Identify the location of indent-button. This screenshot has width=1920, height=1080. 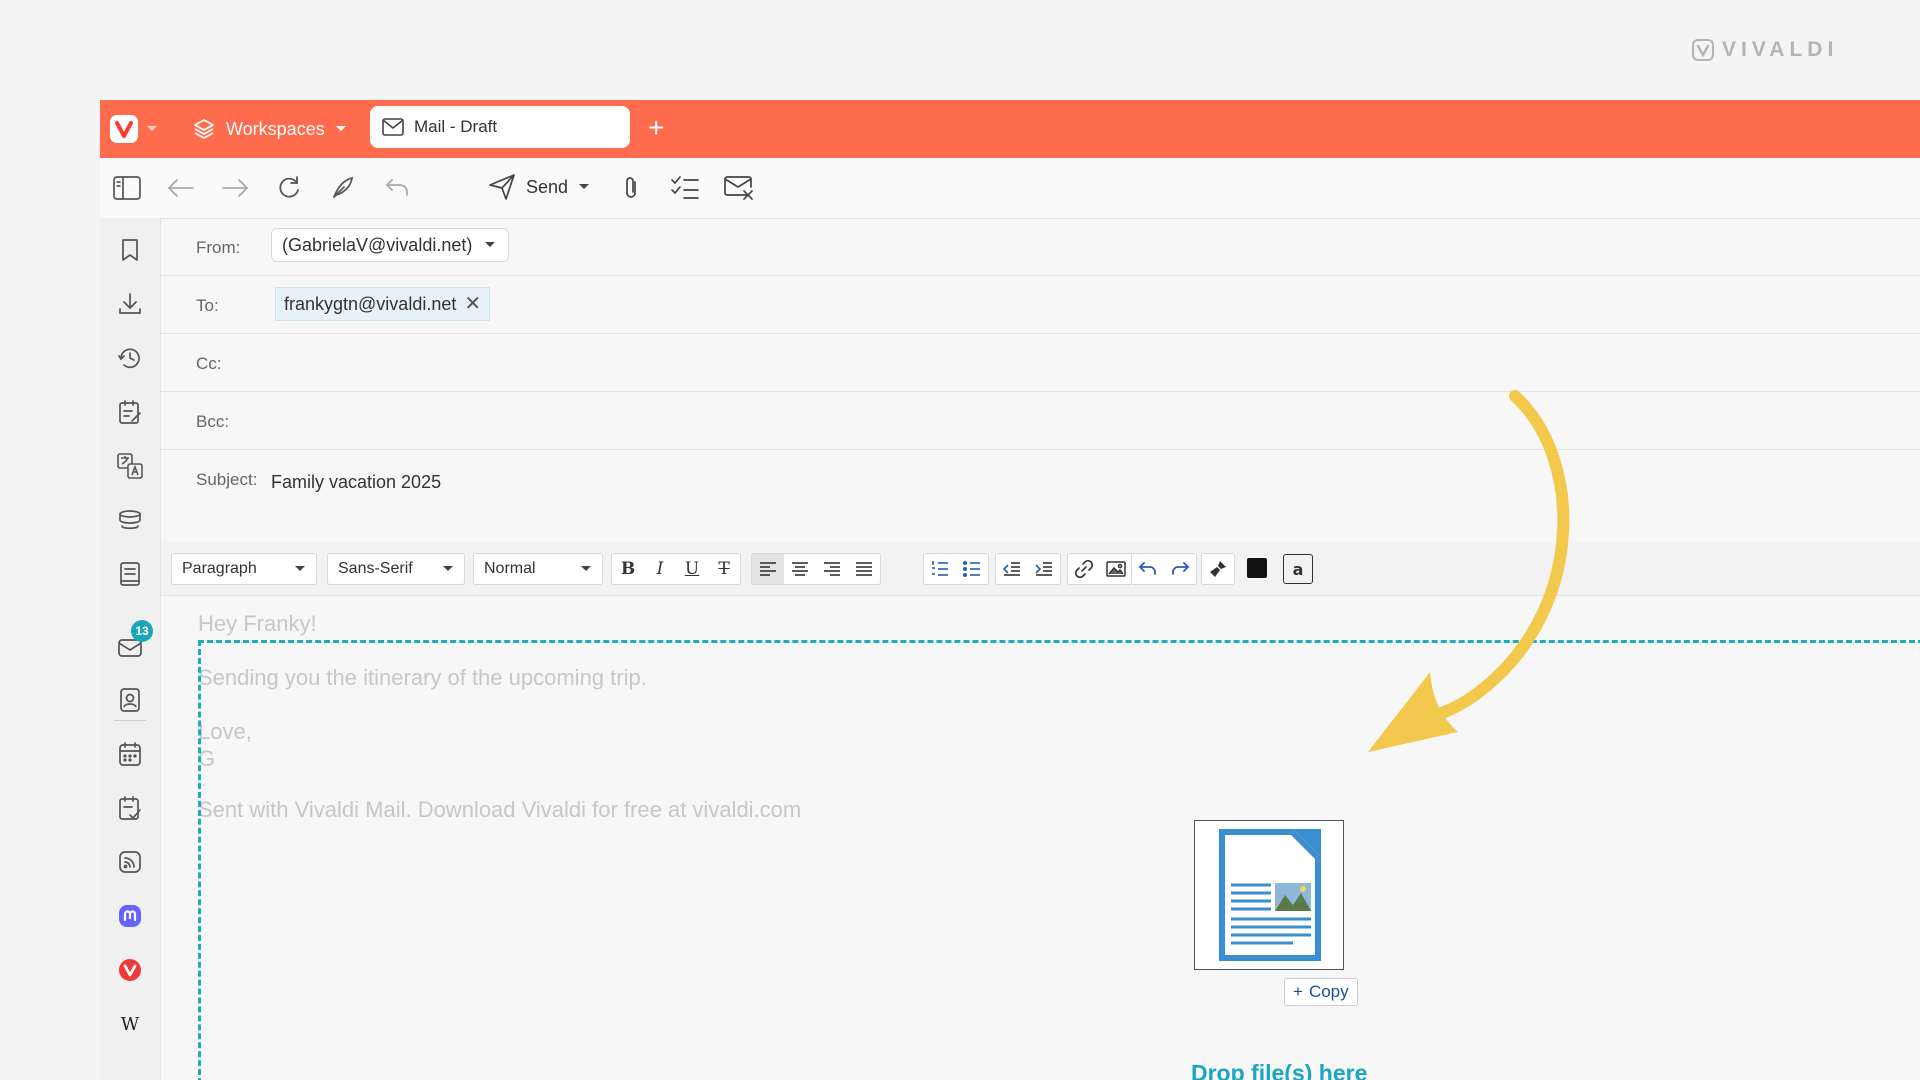
(1044, 569).